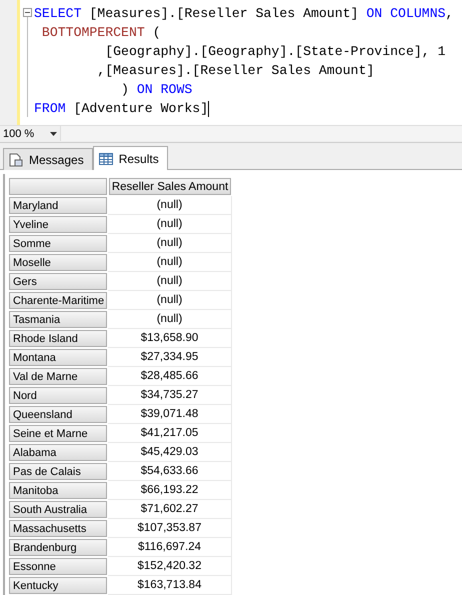 This screenshot has width=462, height=595. What do you see at coordinates (170, 186) in the screenshot?
I see `column-header: Reseller Sales Amount` at bounding box center [170, 186].